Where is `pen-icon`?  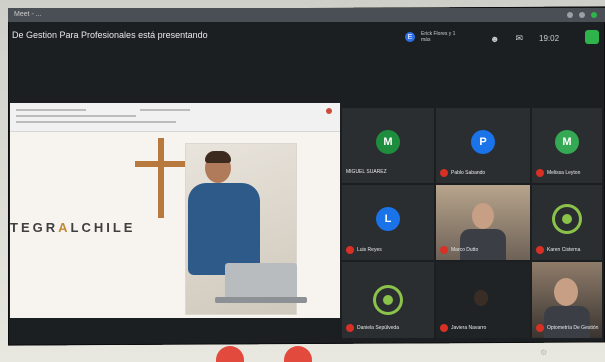
pen-icon is located at coordinates (329, 111).